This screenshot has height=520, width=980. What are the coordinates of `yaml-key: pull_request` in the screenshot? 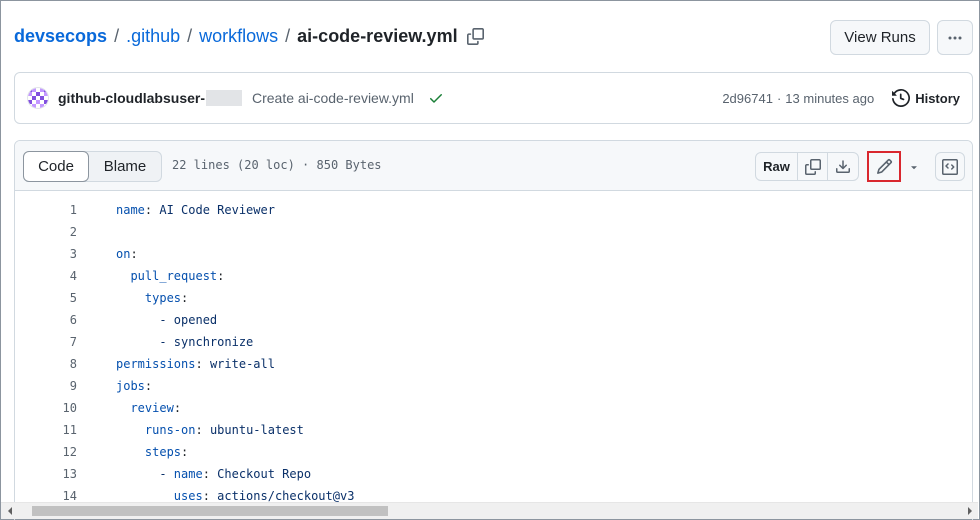 It's located at (174, 276).